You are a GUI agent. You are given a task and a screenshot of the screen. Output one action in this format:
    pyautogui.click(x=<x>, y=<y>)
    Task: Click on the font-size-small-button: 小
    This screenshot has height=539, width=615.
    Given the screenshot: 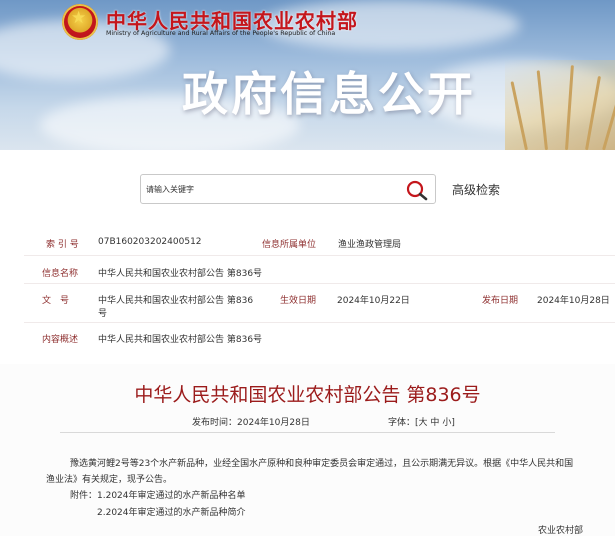 What is the action you would take?
    pyautogui.click(x=446, y=423)
    